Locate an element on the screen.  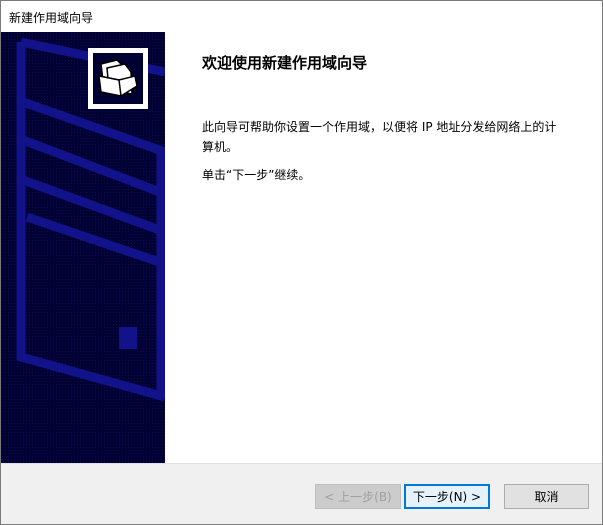
cancel-button: 取消 is located at coordinates (546, 496).